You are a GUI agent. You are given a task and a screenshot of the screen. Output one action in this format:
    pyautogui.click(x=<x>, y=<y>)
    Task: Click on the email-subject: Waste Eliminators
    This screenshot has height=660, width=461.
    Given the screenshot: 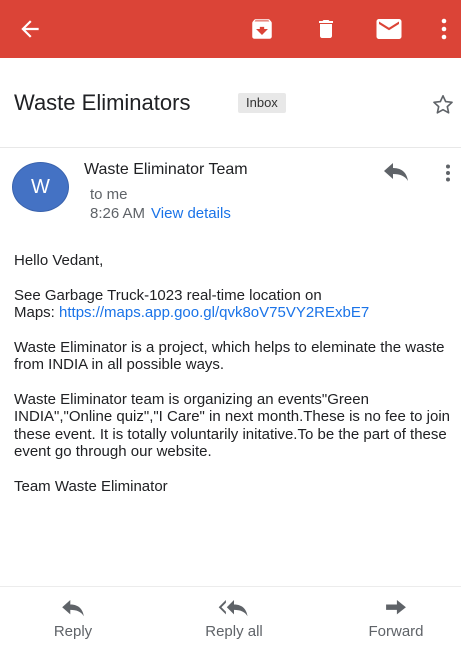 What is the action you would take?
    pyautogui.click(x=102, y=102)
    